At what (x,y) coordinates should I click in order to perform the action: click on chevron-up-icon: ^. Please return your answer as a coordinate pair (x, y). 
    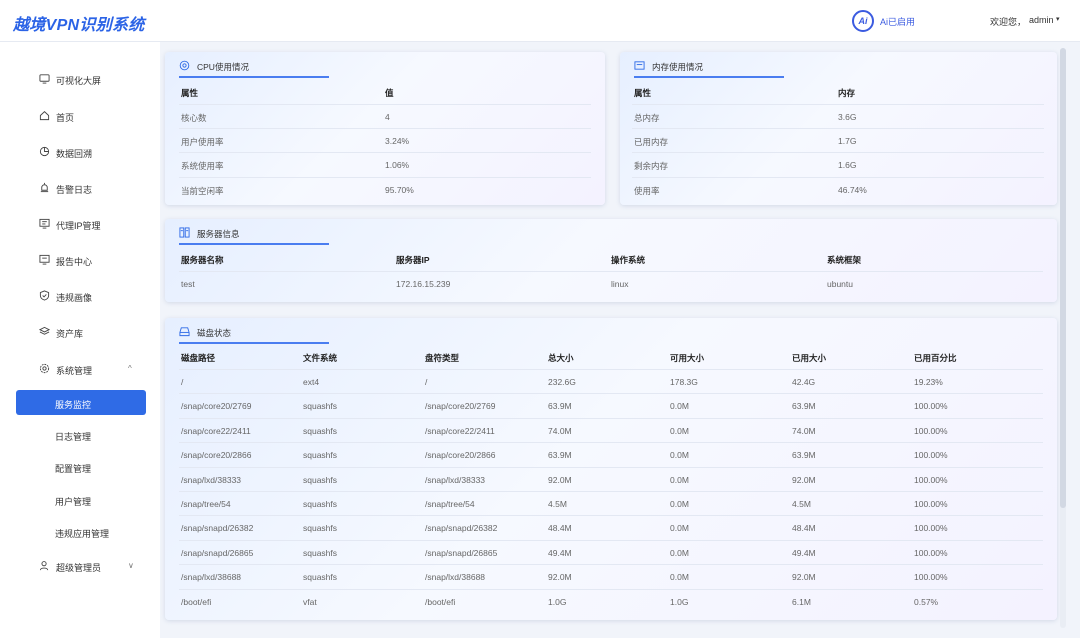
    Looking at the image, I should click on (130, 368).